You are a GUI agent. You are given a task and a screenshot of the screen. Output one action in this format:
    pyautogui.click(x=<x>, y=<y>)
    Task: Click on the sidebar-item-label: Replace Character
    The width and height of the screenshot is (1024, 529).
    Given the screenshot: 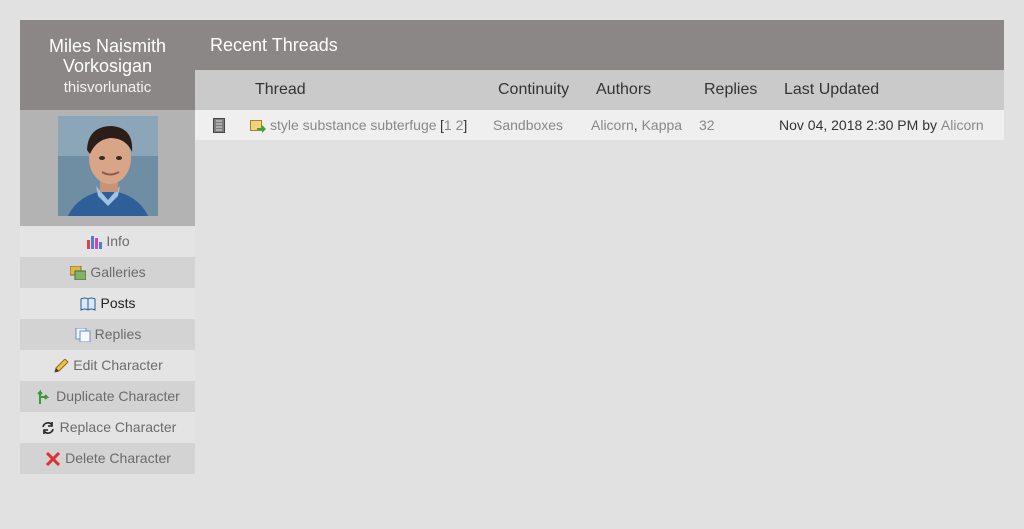 What is the action you would take?
    pyautogui.click(x=118, y=427)
    